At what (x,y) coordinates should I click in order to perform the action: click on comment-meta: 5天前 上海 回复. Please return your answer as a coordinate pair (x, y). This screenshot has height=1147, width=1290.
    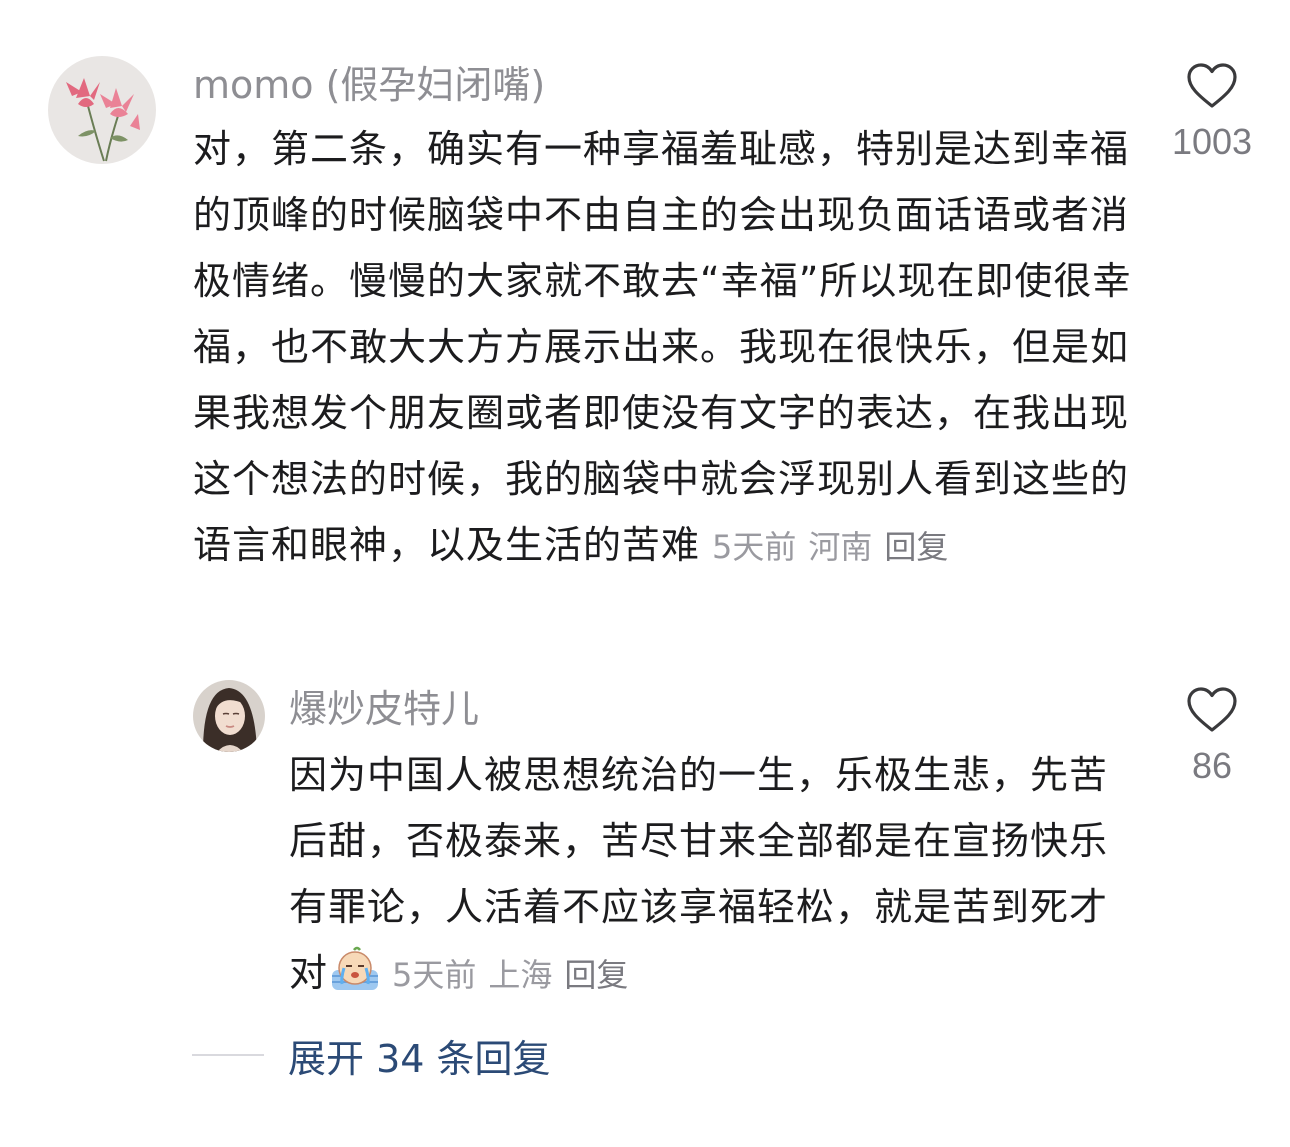
    Looking at the image, I should click on (516, 975).